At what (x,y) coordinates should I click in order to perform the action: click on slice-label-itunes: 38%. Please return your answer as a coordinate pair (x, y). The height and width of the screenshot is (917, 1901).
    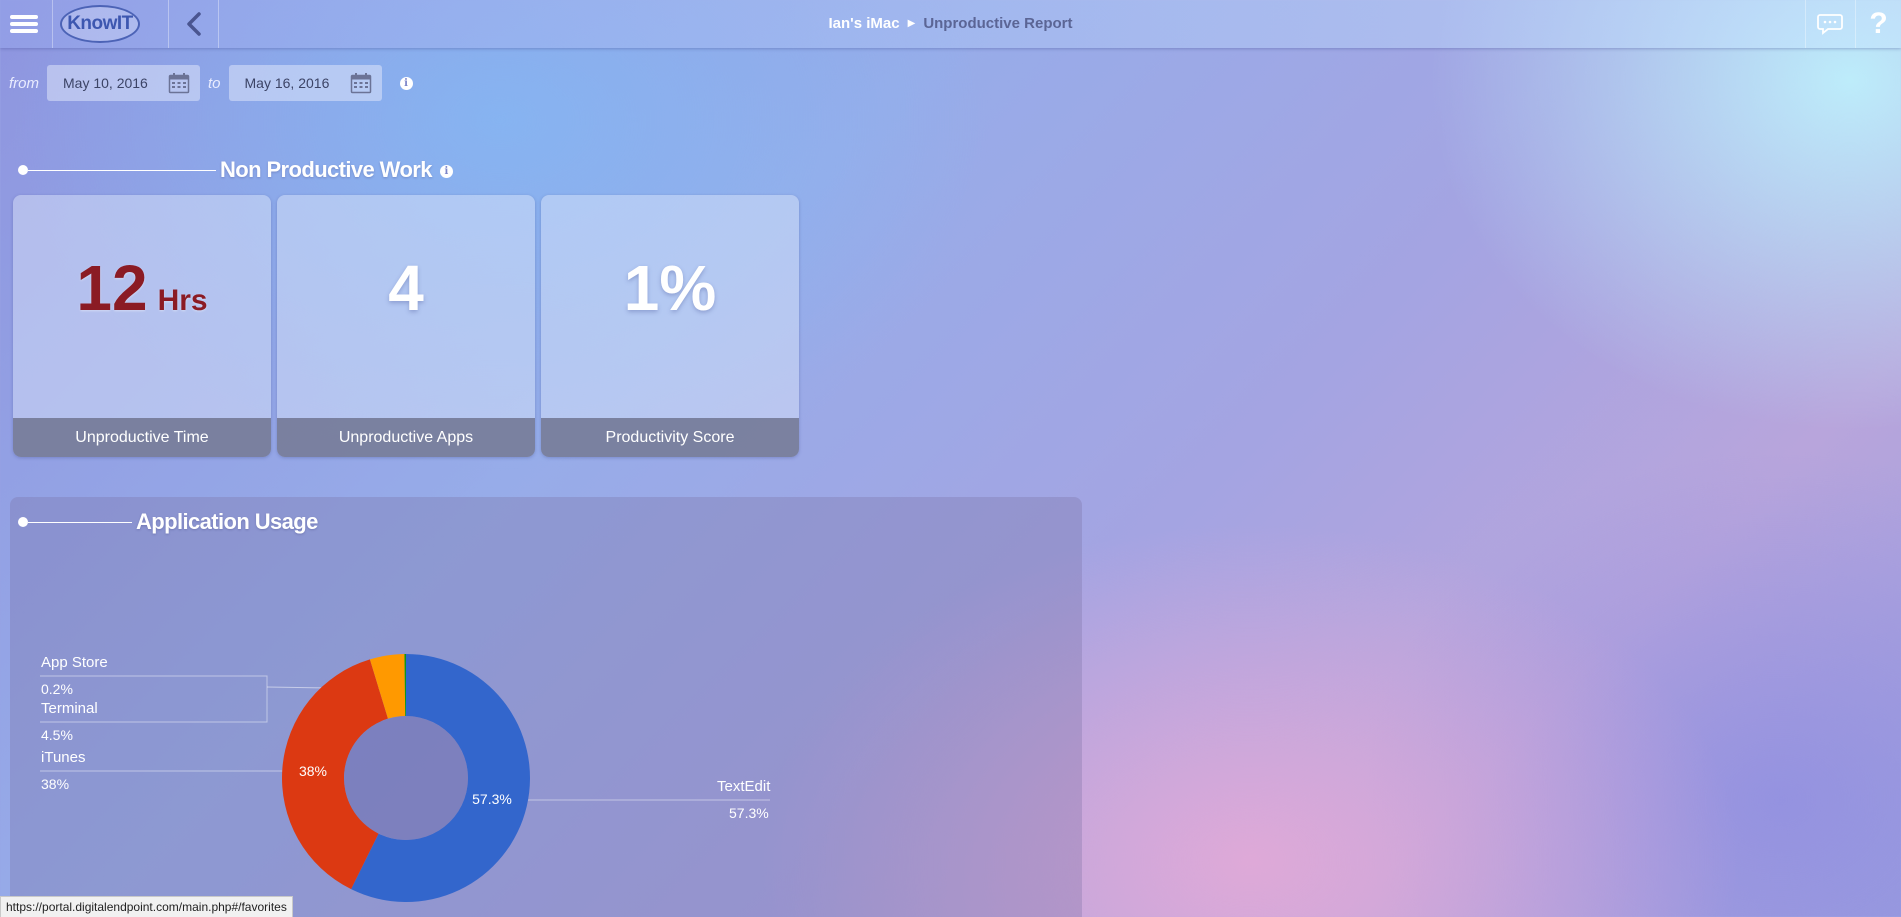
    Looking at the image, I should click on (313, 771).